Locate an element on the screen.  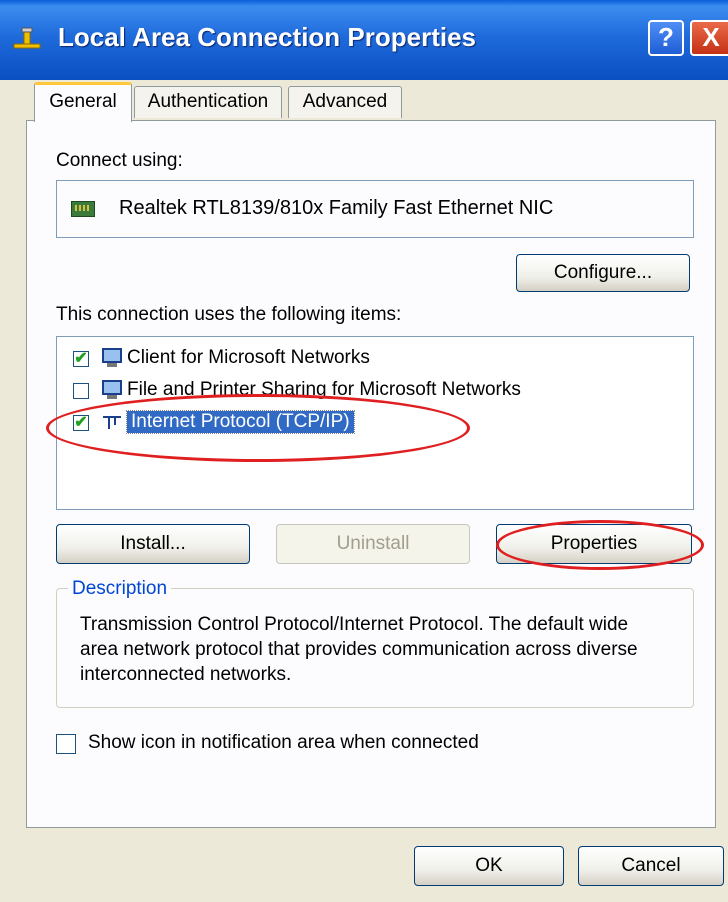
item-label: Internet Protocol (TCP/IP) is located at coordinates (240, 422).